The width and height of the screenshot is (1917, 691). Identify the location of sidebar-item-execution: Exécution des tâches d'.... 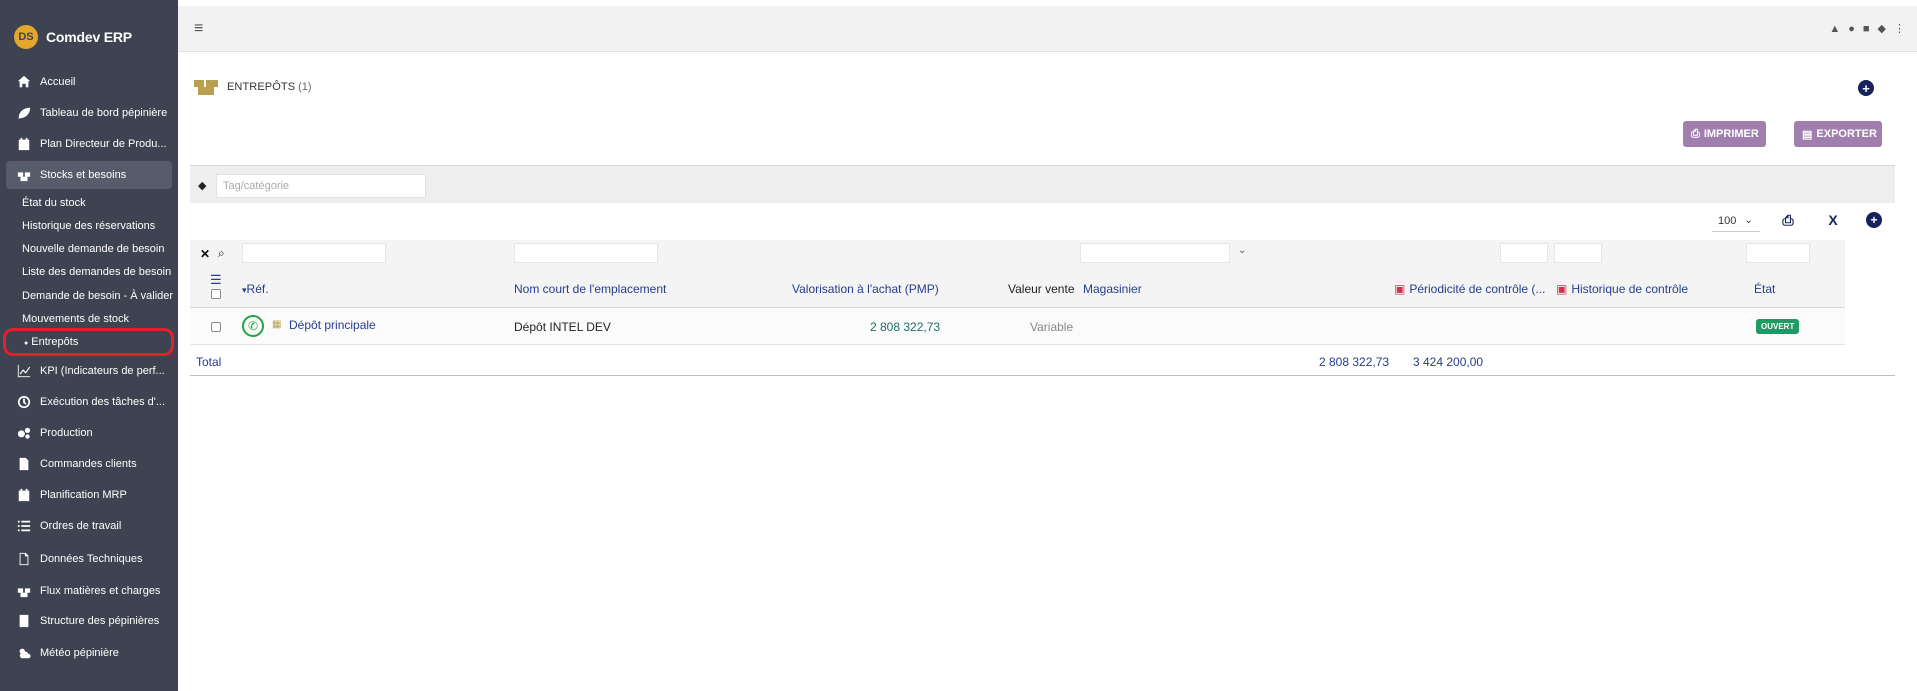
(89, 402).